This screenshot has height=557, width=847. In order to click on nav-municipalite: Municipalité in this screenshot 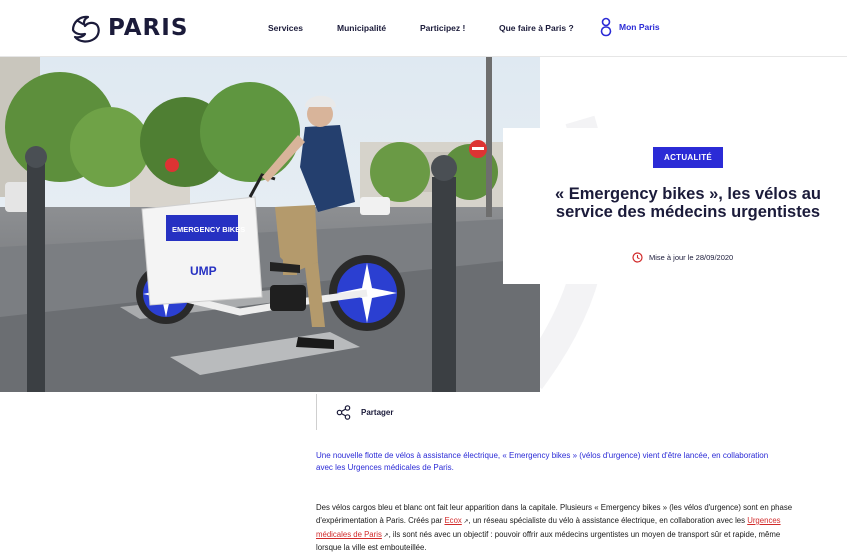, I will do `click(361, 28)`.